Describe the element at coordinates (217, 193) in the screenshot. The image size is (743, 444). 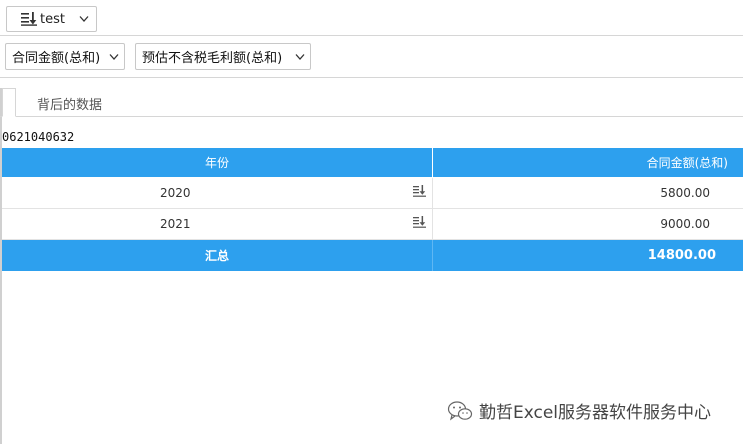
I see `cell-year: 2020` at that location.